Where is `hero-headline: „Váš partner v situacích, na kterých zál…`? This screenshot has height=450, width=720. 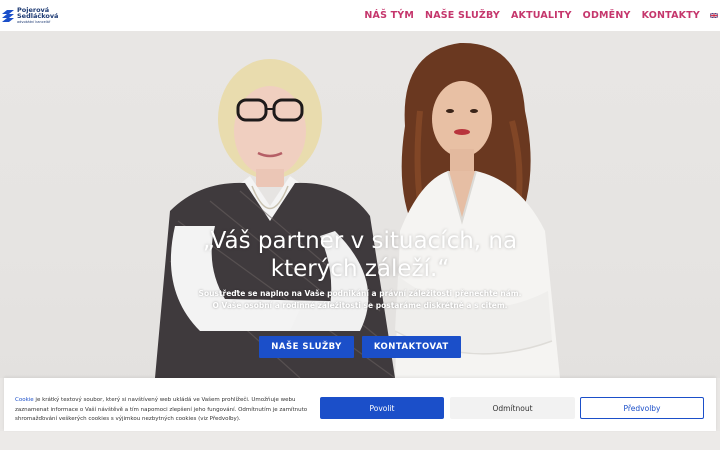 hero-headline: „Váš partner v situacích, na kterých zál… is located at coordinates (360, 255).